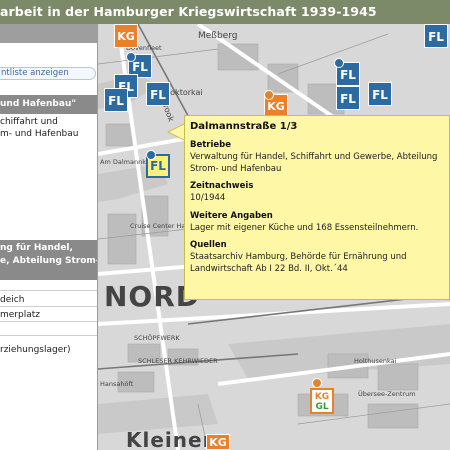 The height and width of the screenshot is (450, 450). Describe the element at coordinates (208, 245) in the screenshot. I see `popup-label-quellen: Quellen` at that location.